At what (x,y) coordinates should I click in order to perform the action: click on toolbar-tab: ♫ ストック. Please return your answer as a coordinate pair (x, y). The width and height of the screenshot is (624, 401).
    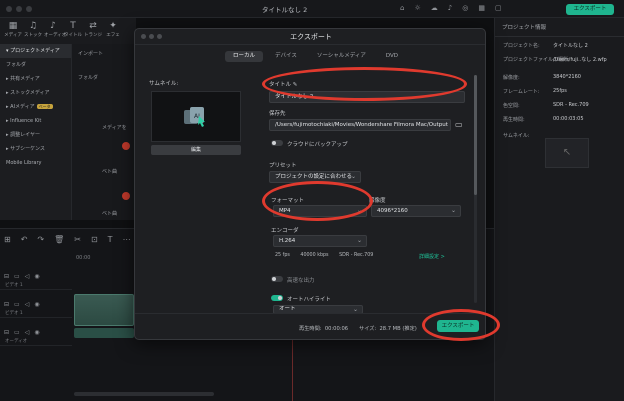
    Looking at the image, I should click on (33, 31).